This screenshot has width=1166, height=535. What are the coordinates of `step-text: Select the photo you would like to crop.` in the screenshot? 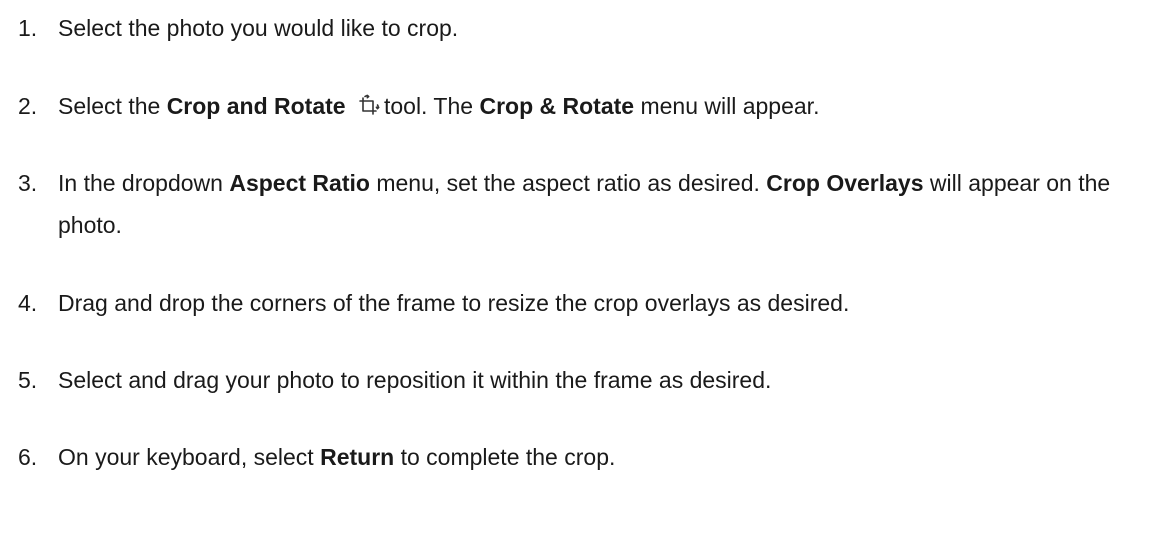 It's located at (608, 28).